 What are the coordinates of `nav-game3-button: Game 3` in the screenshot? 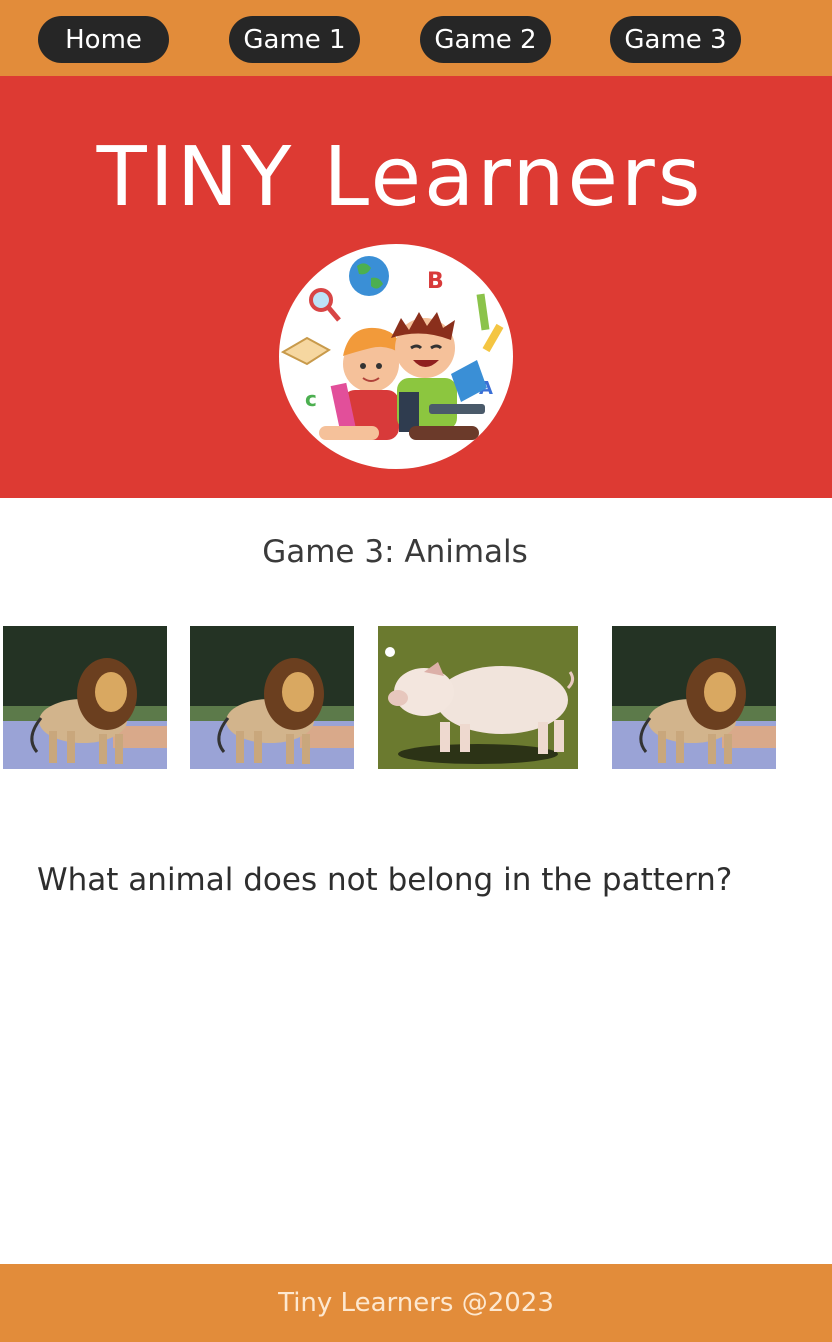 It's located at (675, 39).